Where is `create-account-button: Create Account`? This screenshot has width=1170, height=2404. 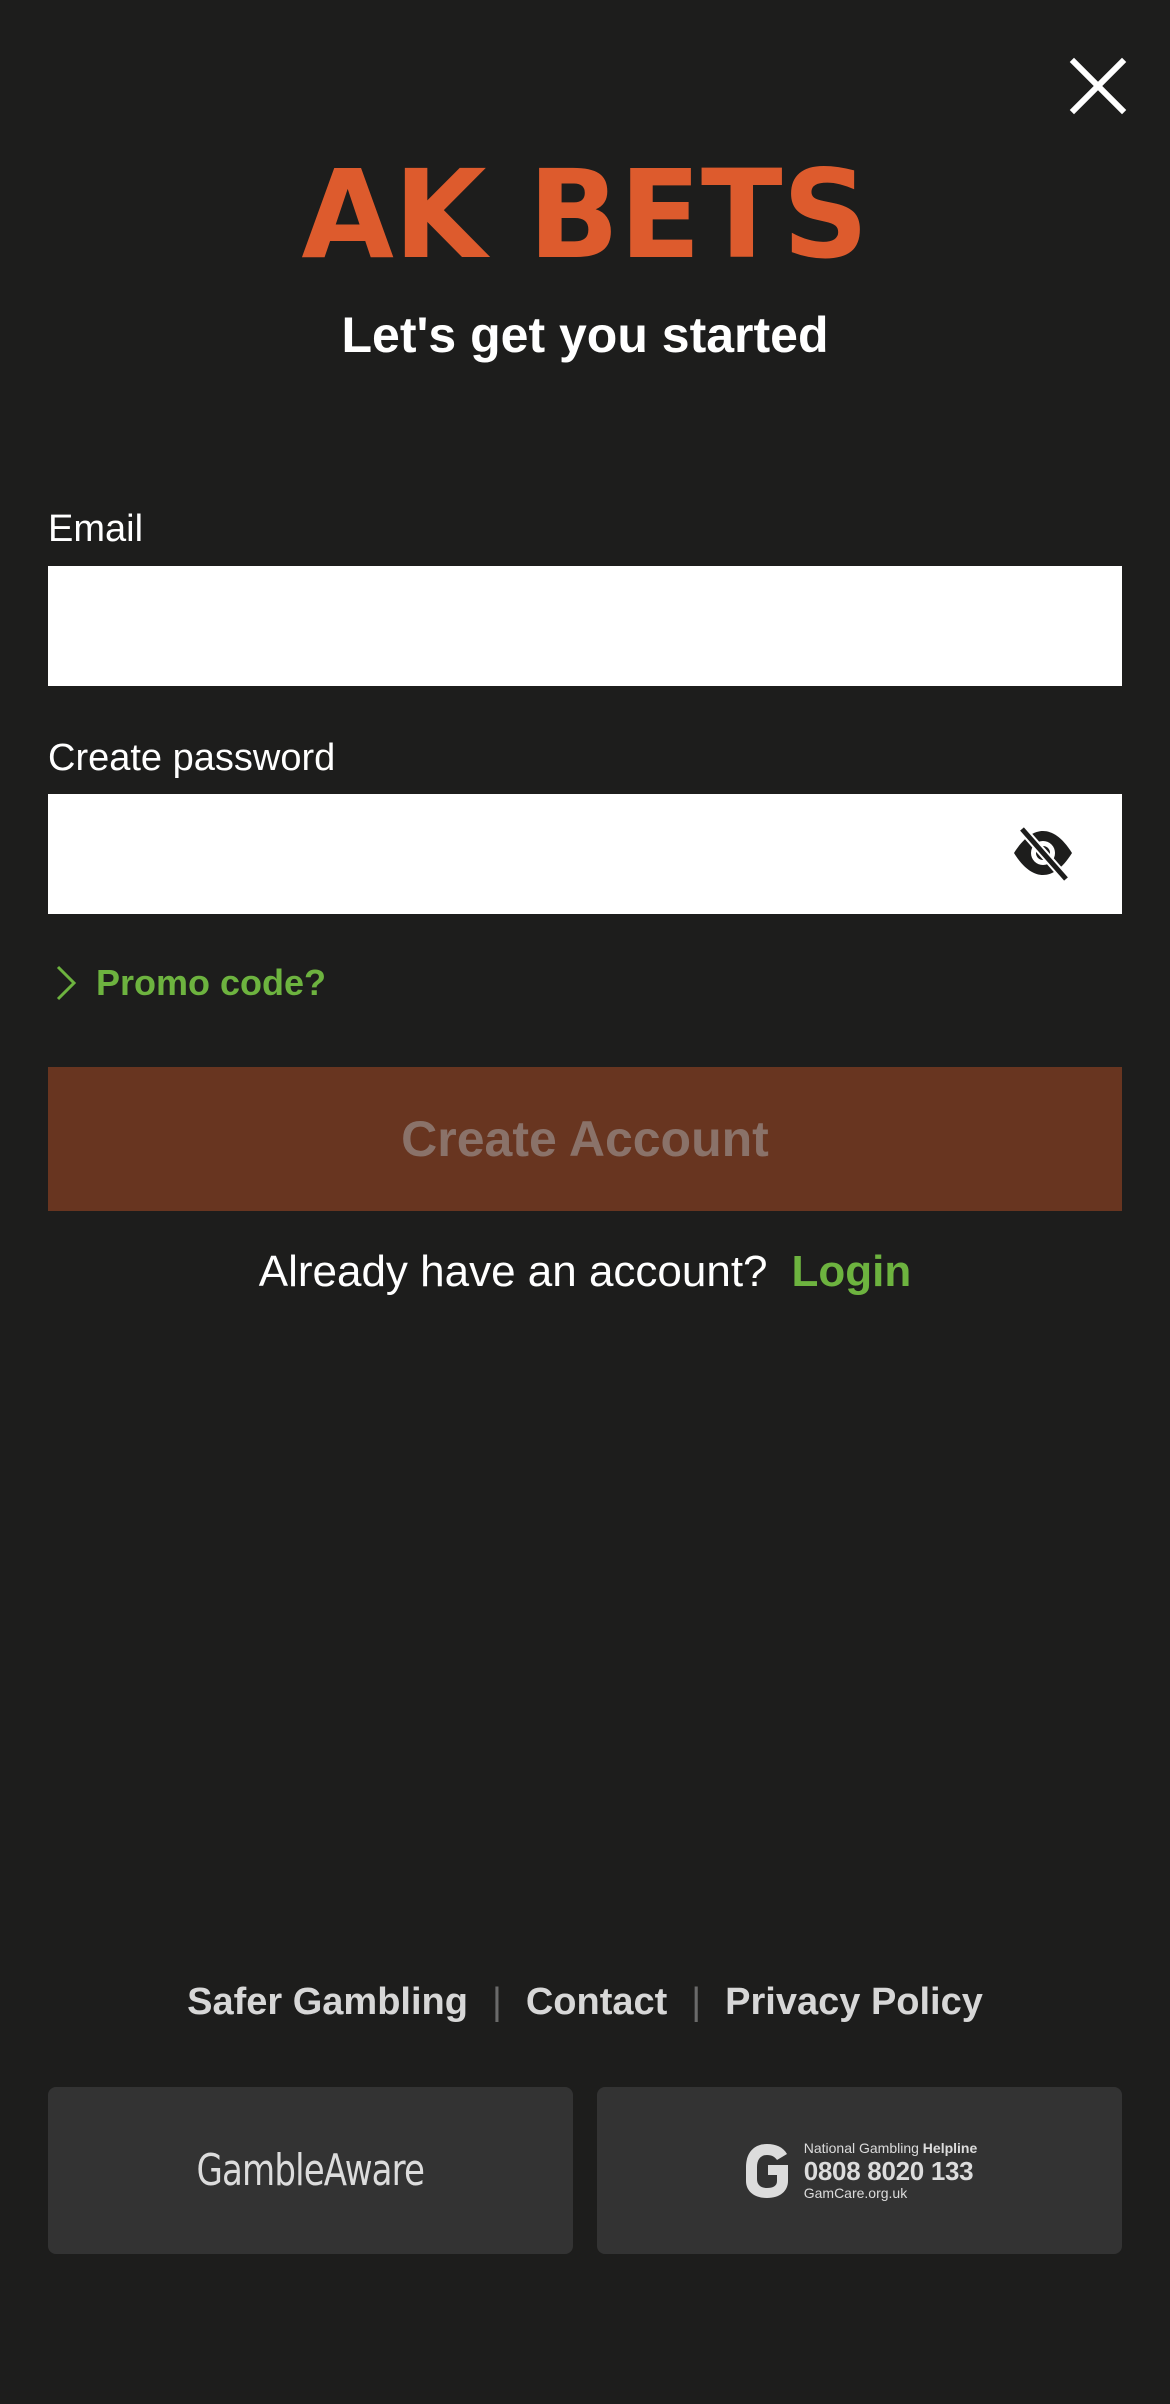
create-account-button: Create Account is located at coordinates (585, 1139).